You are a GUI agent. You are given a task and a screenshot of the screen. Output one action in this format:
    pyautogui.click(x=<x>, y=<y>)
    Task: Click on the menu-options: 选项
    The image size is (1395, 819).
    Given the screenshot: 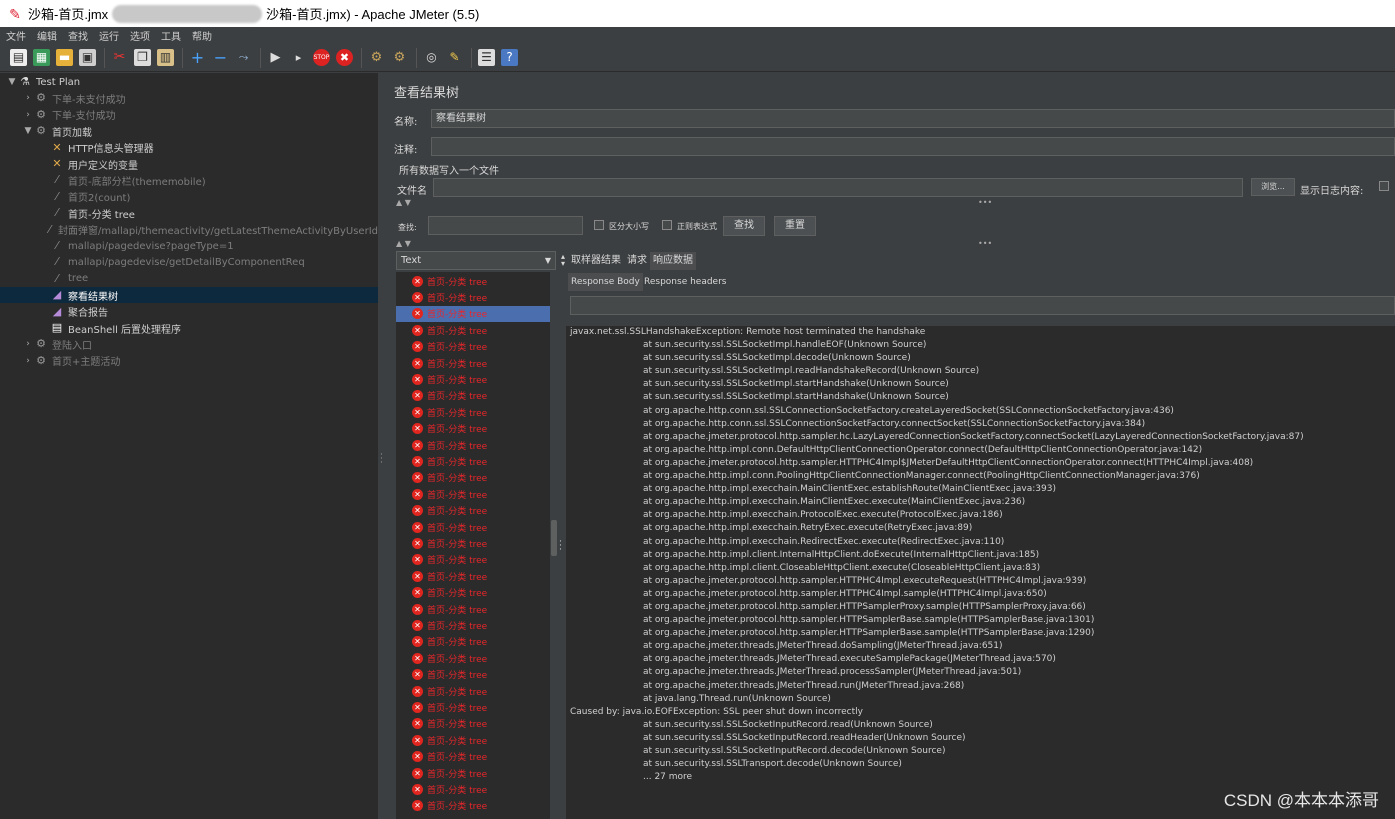 What is the action you would take?
    pyautogui.click(x=140, y=35)
    